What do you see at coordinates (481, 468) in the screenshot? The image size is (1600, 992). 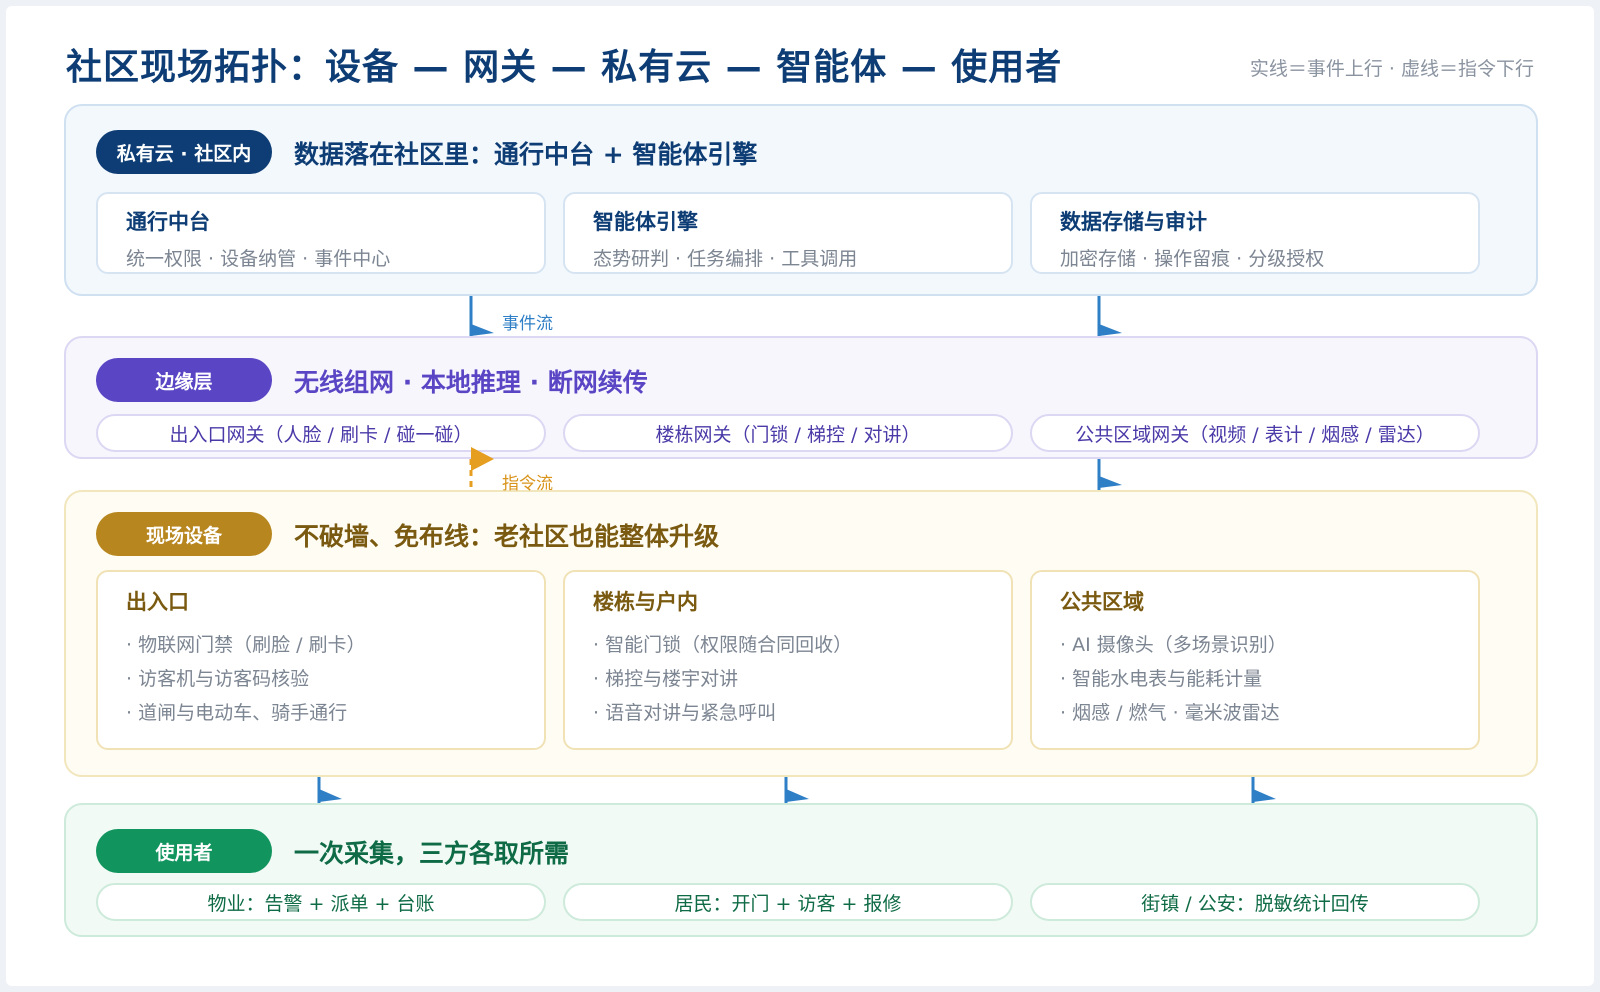 I see `command-flow-arrow` at bounding box center [481, 468].